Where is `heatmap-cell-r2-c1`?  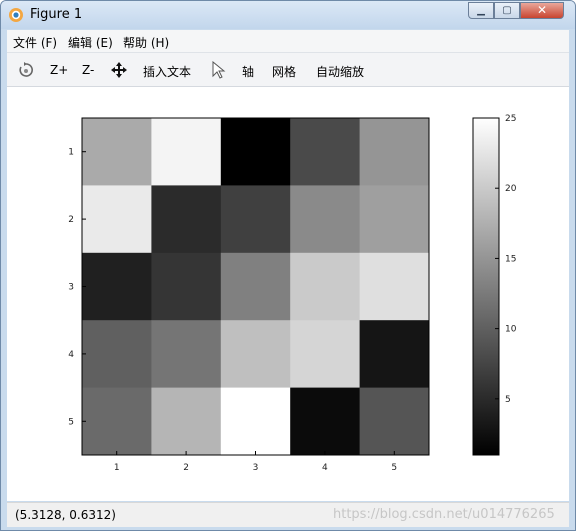
heatmap-cell-r2-c1 is located at coordinates (117, 219).